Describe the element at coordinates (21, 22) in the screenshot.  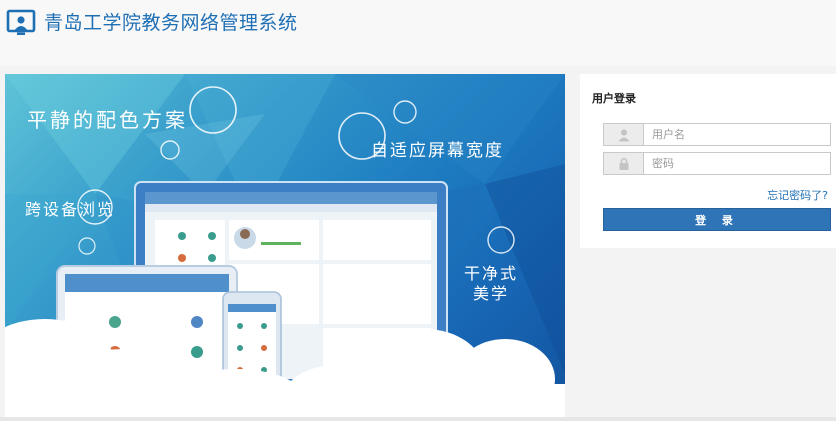
I see `monitor-person-icon` at that location.